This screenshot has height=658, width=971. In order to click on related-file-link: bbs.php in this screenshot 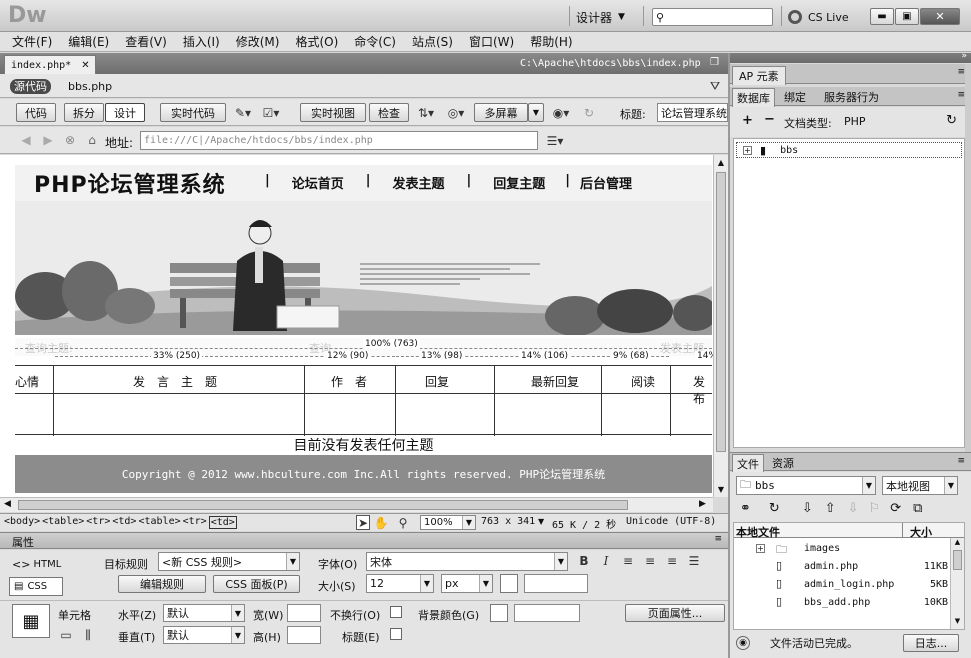, I will do `click(90, 86)`.